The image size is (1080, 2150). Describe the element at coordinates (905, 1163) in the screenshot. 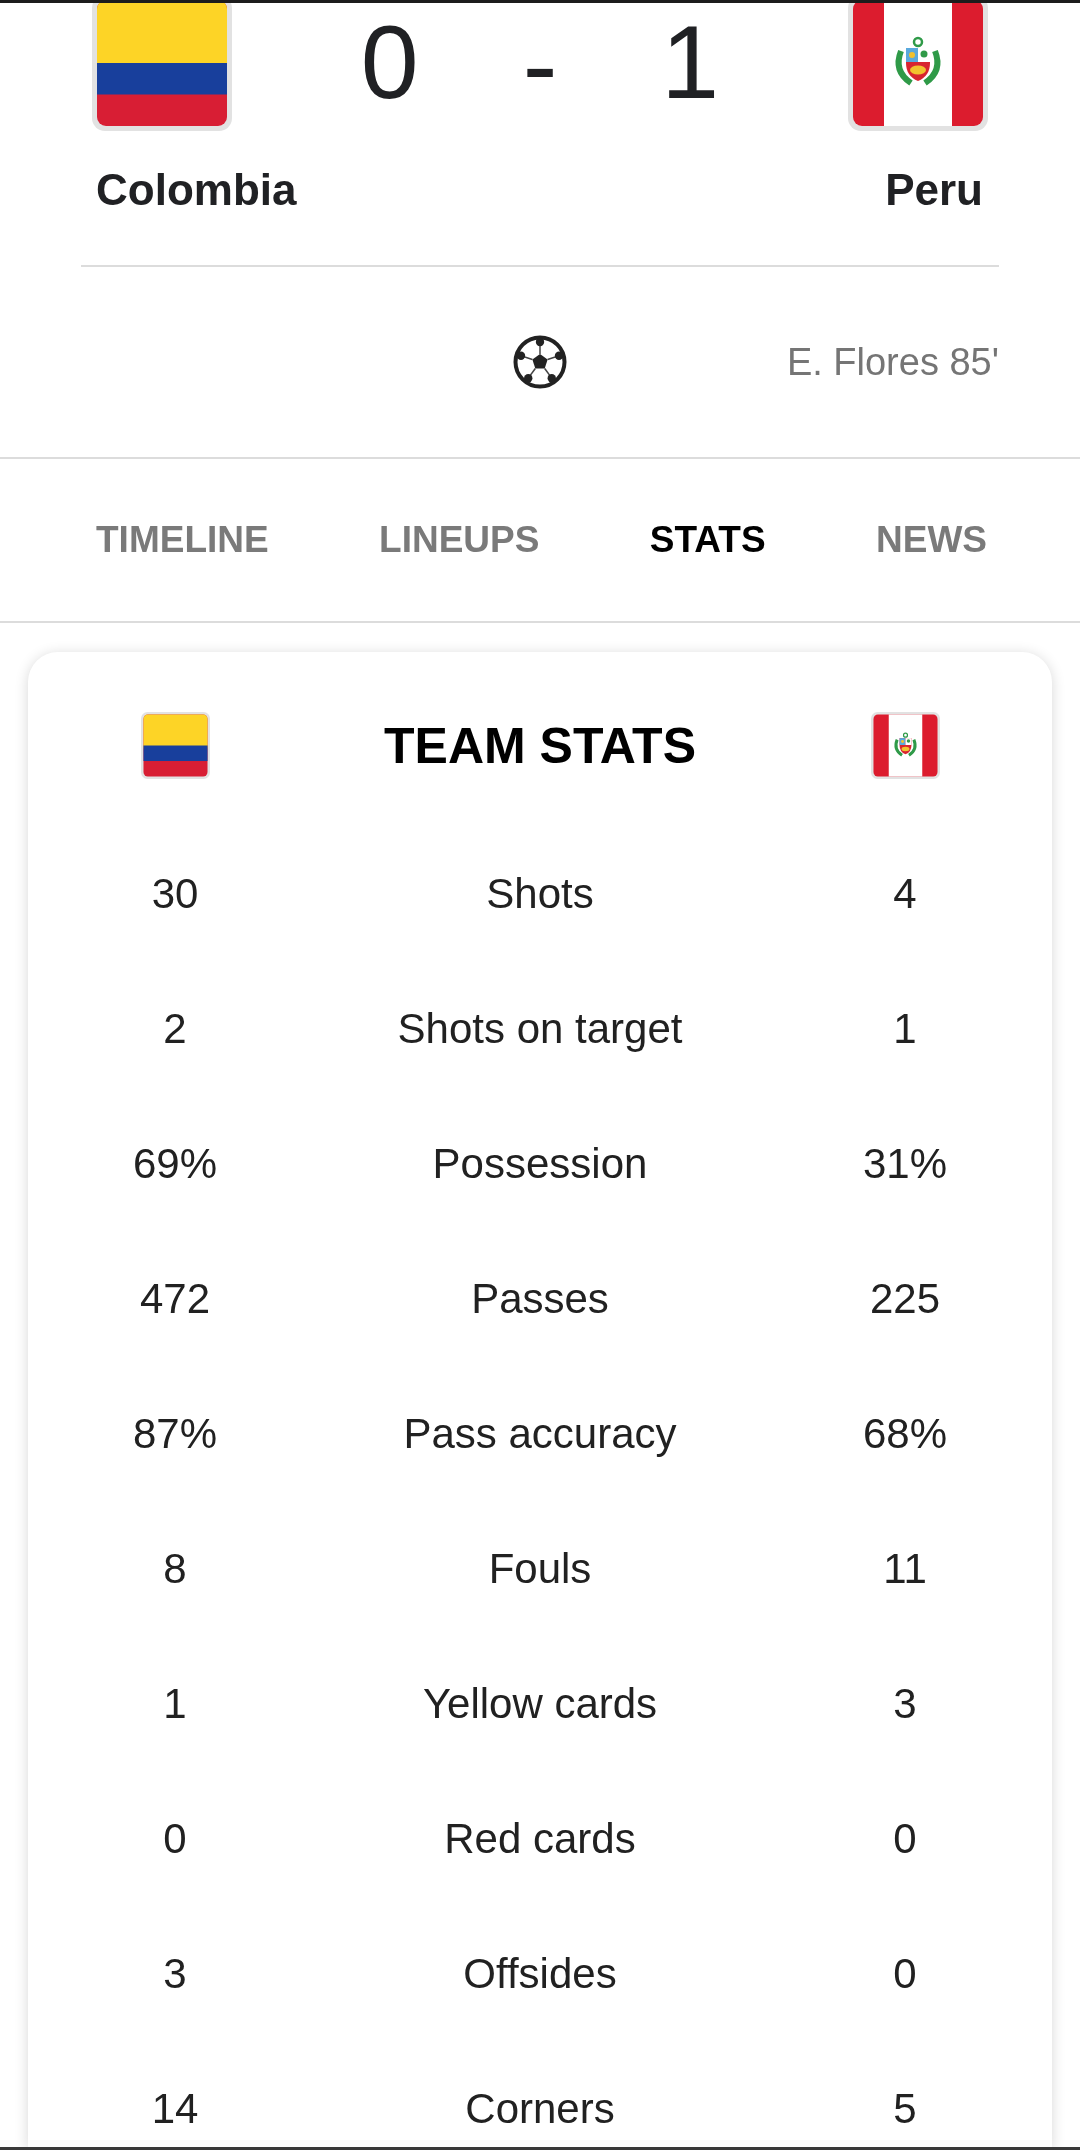

I see `stat-value: 31%` at that location.